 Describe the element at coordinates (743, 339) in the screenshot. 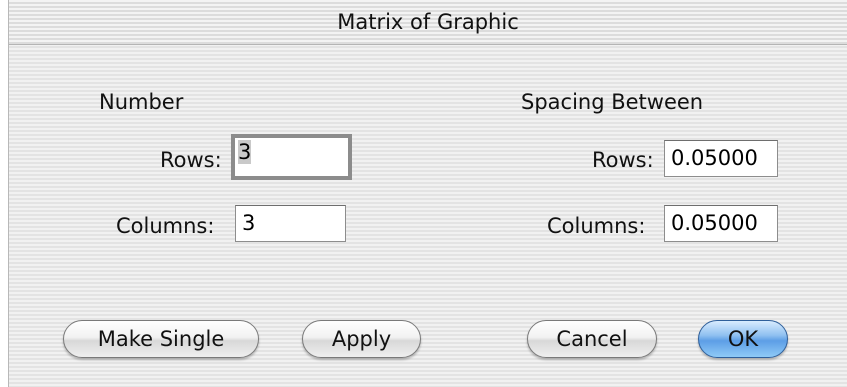

I see `ok-button: OK` at that location.